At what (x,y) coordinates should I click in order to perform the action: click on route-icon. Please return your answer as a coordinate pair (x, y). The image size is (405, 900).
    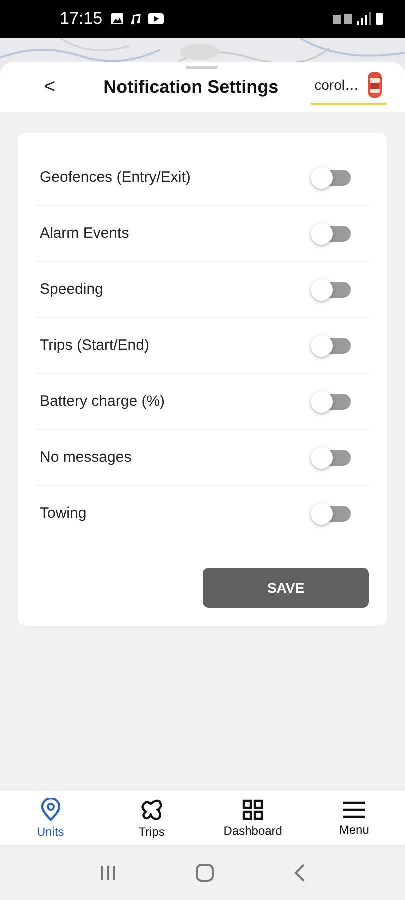
    Looking at the image, I should click on (152, 810).